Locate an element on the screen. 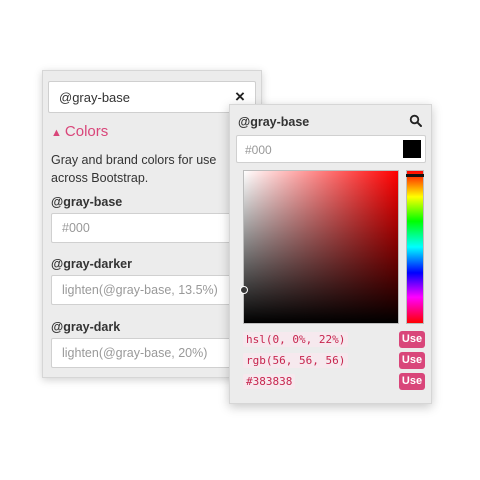  search-input-value: @gray-base is located at coordinates (95, 97).